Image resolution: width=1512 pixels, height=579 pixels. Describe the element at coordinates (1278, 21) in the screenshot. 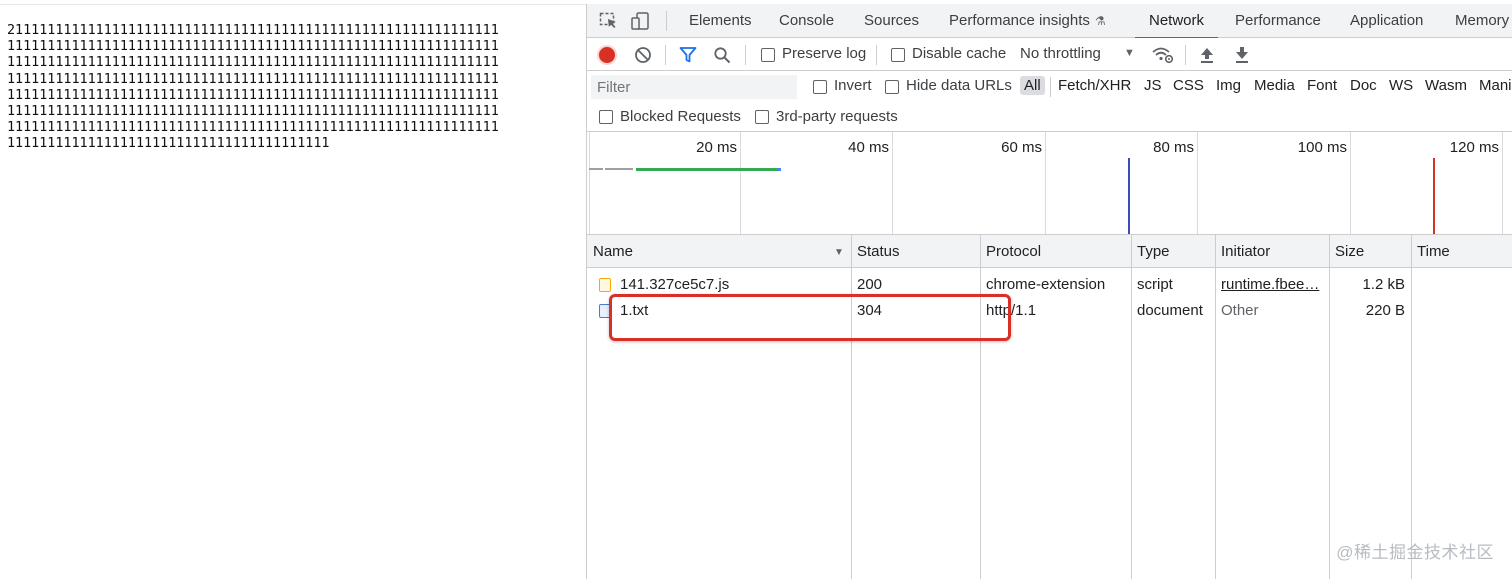

I see `tab-performance: Performance` at that location.